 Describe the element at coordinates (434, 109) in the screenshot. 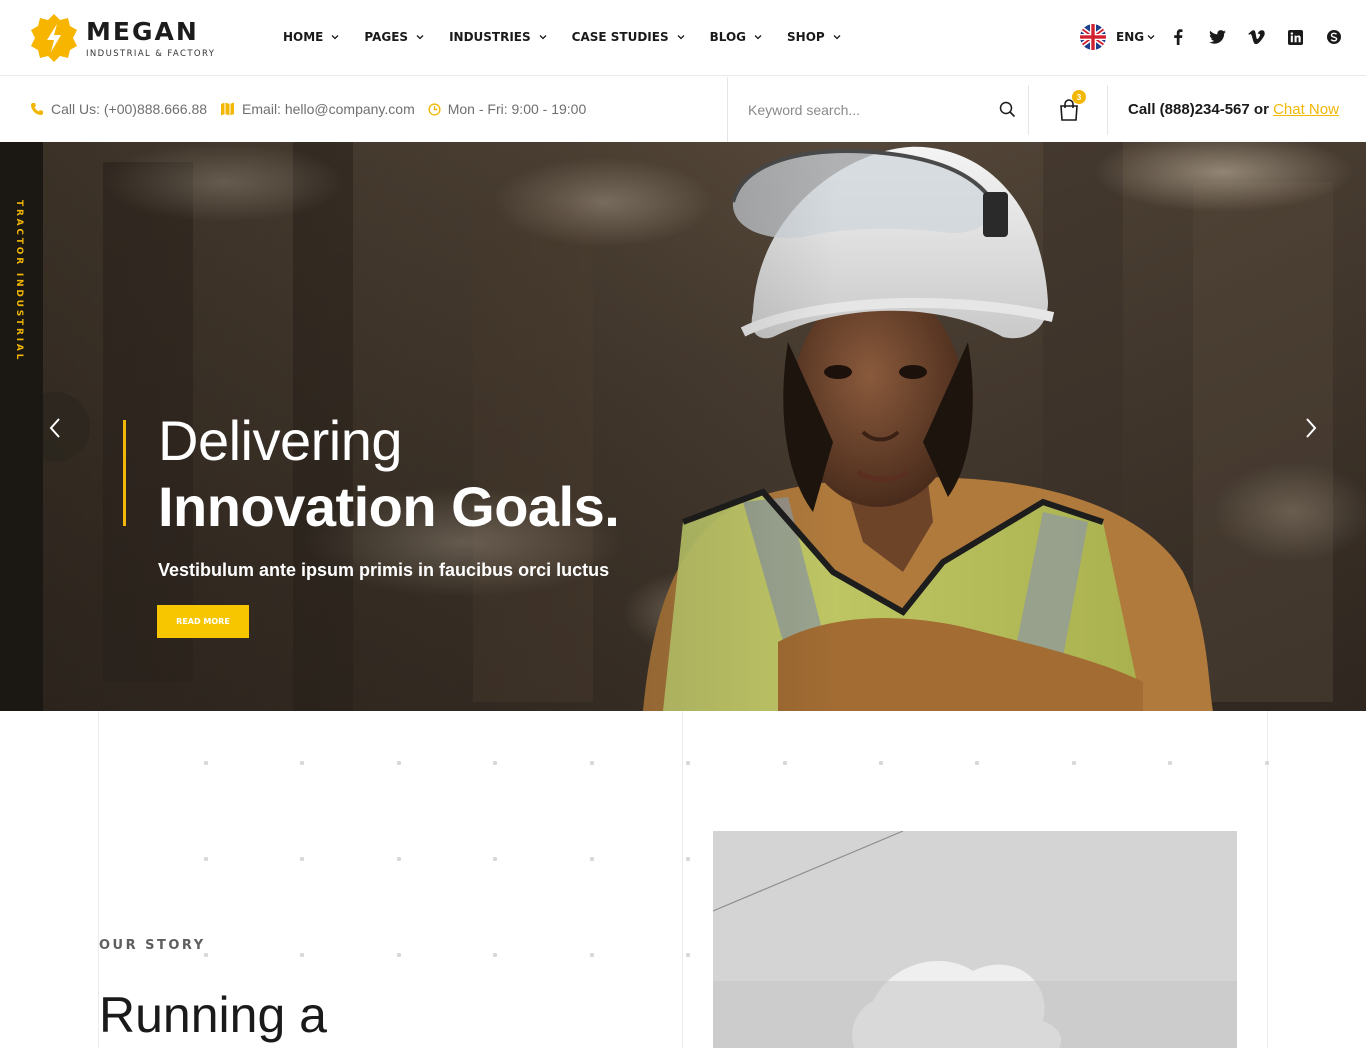

I see `clock-icon` at that location.